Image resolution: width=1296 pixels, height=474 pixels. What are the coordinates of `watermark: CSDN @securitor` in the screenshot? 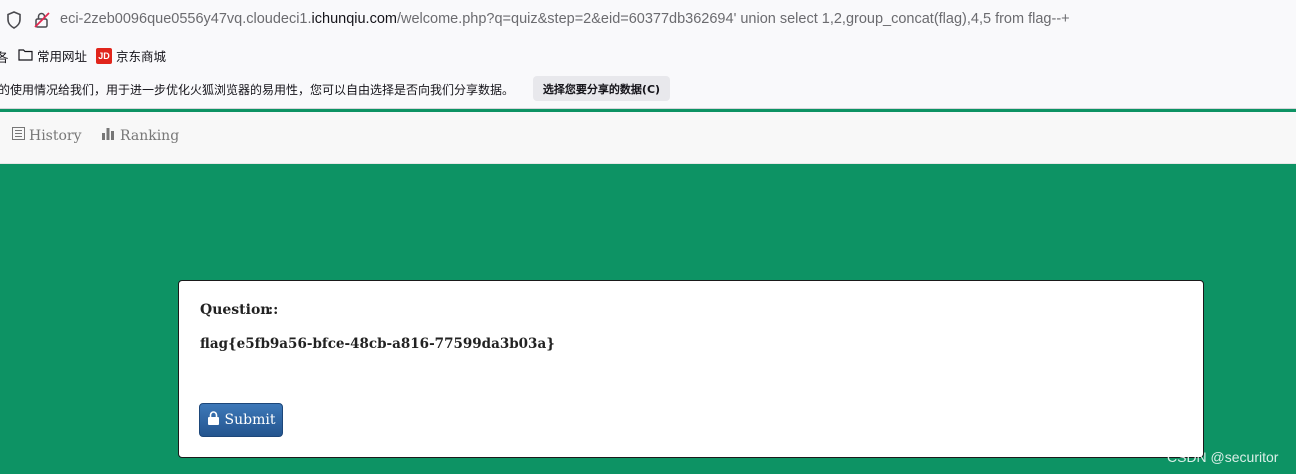 It's located at (1223, 457).